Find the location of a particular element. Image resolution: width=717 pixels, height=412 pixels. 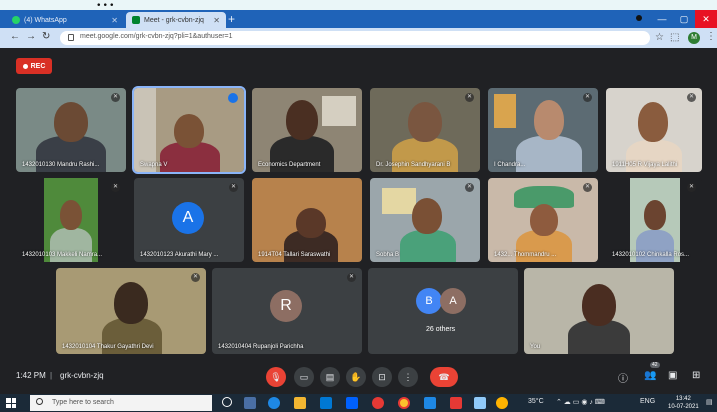

background-shelf is located at coordinates (145, 130).